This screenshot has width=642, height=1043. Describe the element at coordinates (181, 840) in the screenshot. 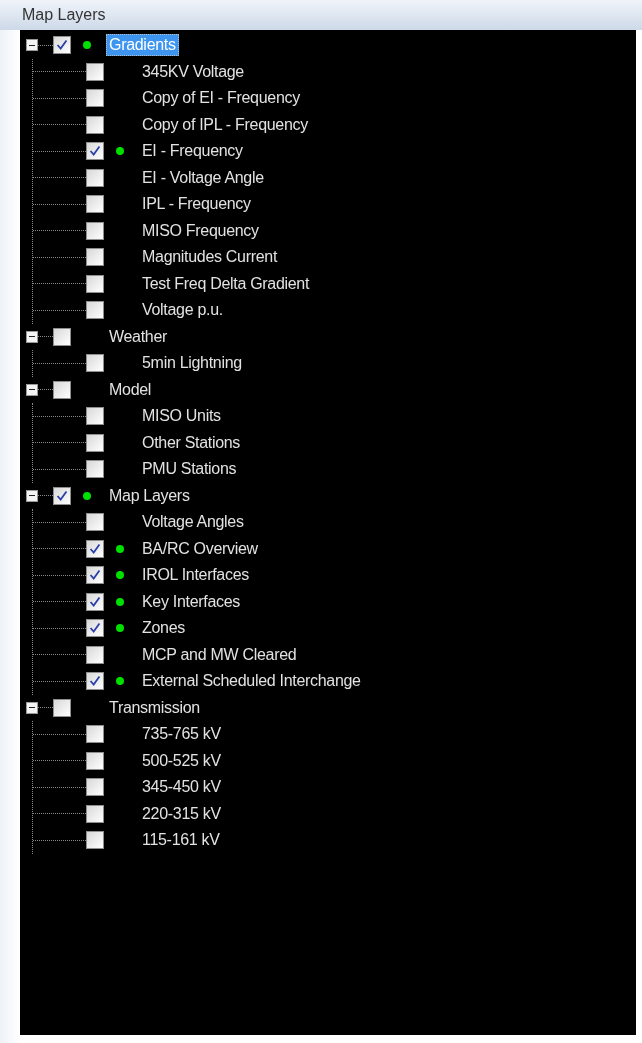

I see `tree-item-label: 115-161 kV` at that location.